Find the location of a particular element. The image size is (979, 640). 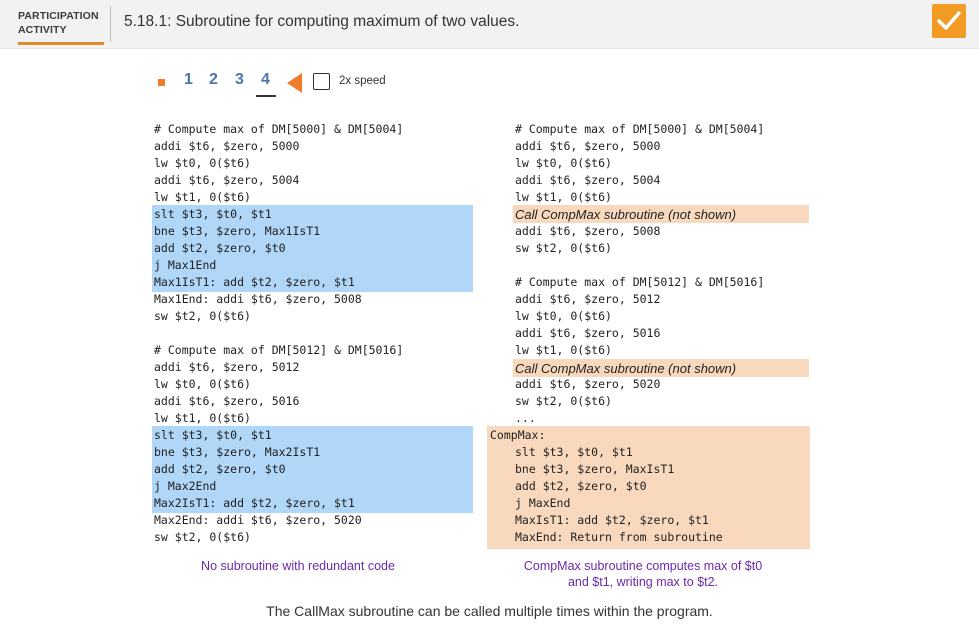

code-line: bne $t3, $zero, Max2IsT1 is located at coordinates (237, 452).